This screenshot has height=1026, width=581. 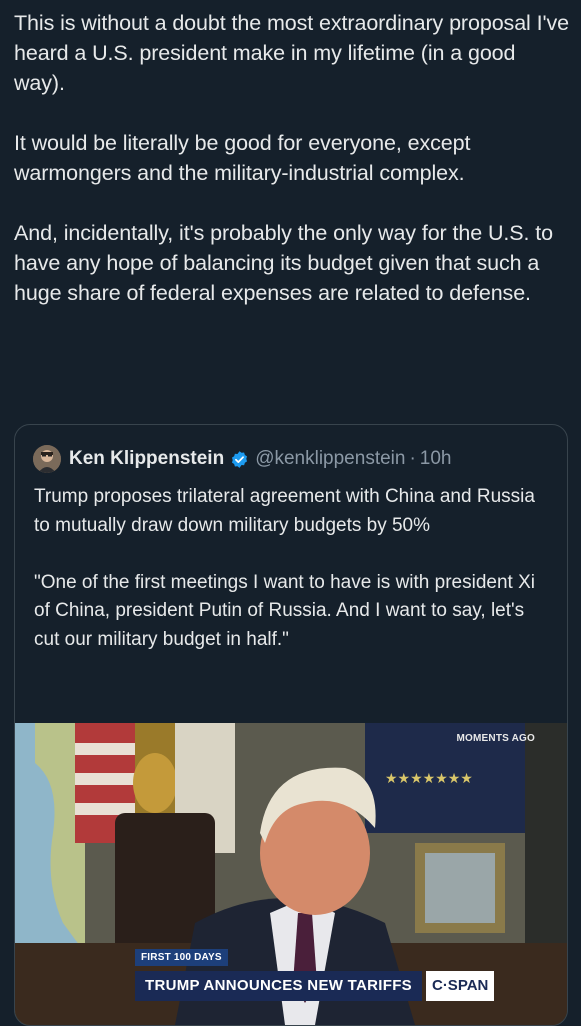 I want to click on lower-third: TRUMP ANNOUNCES NEW TARIFFS C·SPAN, so click(x=315, y=986).